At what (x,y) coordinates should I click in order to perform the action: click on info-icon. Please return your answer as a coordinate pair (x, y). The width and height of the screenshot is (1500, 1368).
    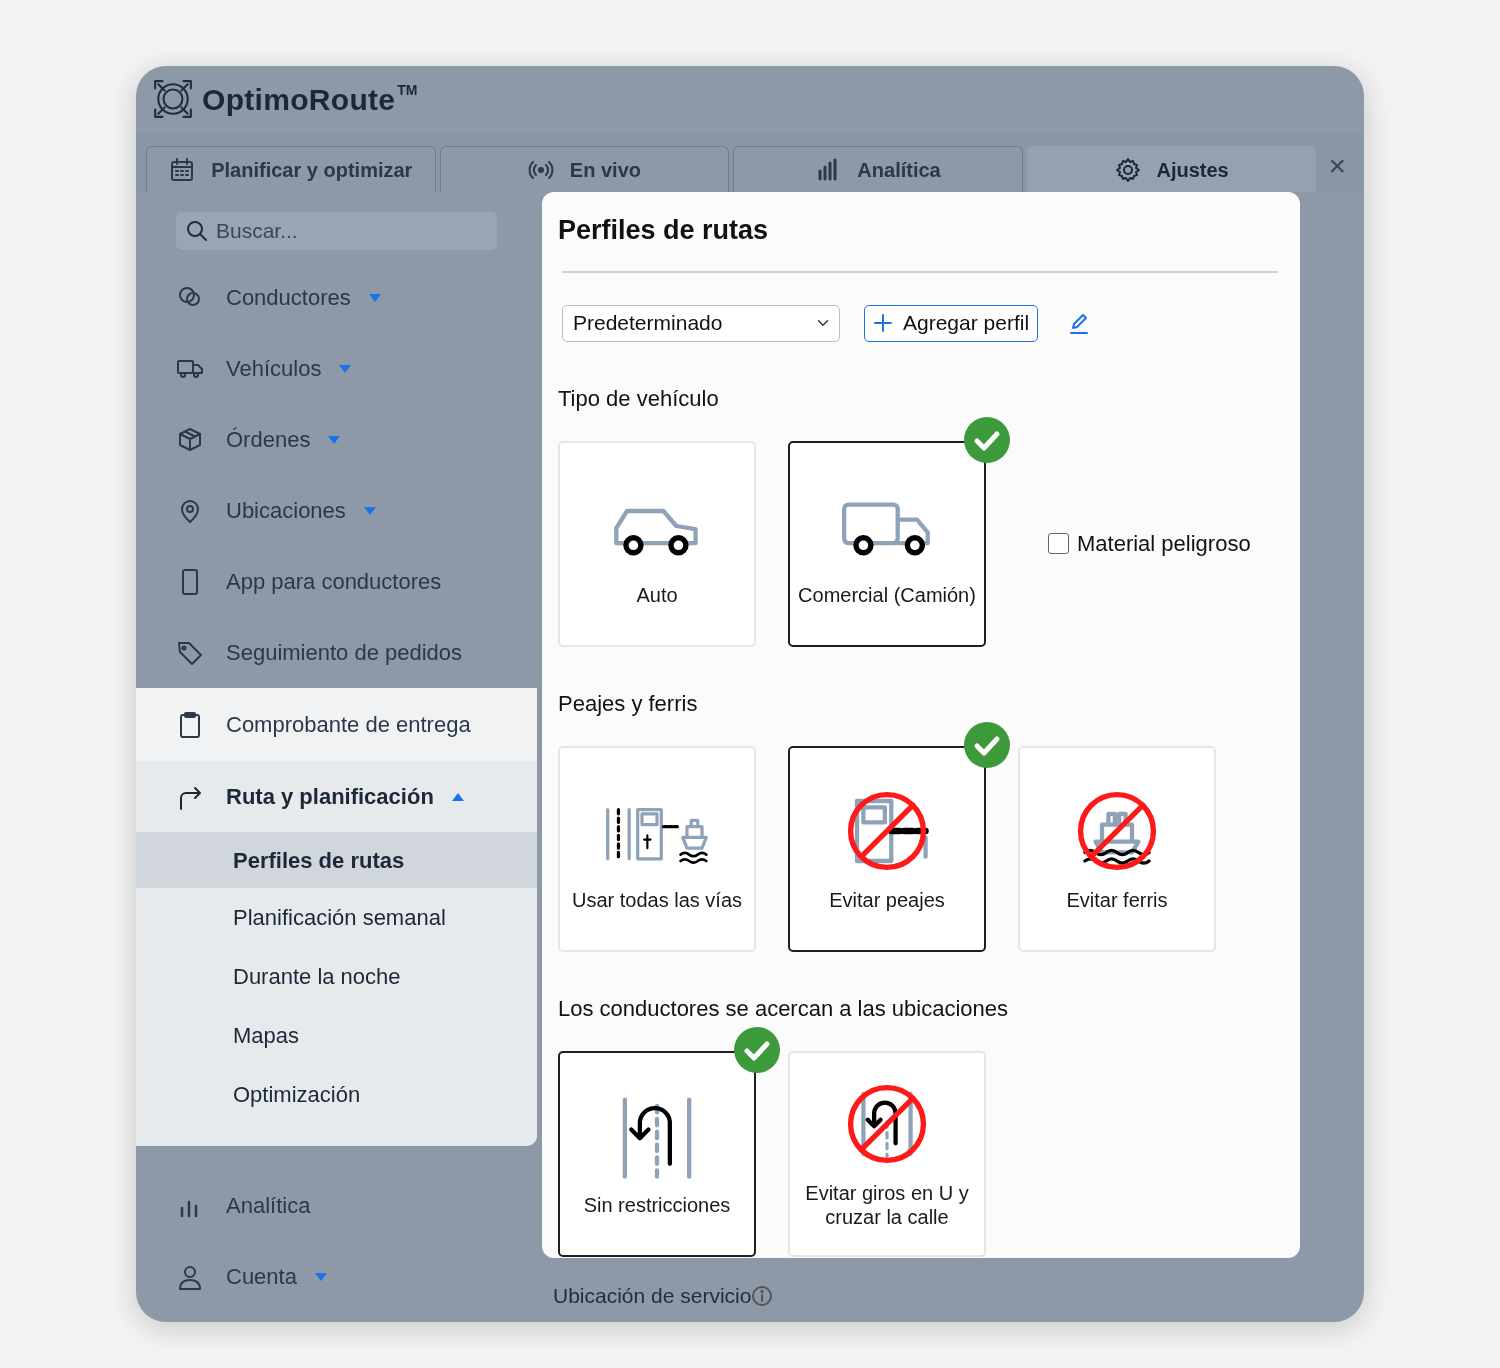
    Looking at the image, I should click on (762, 1295).